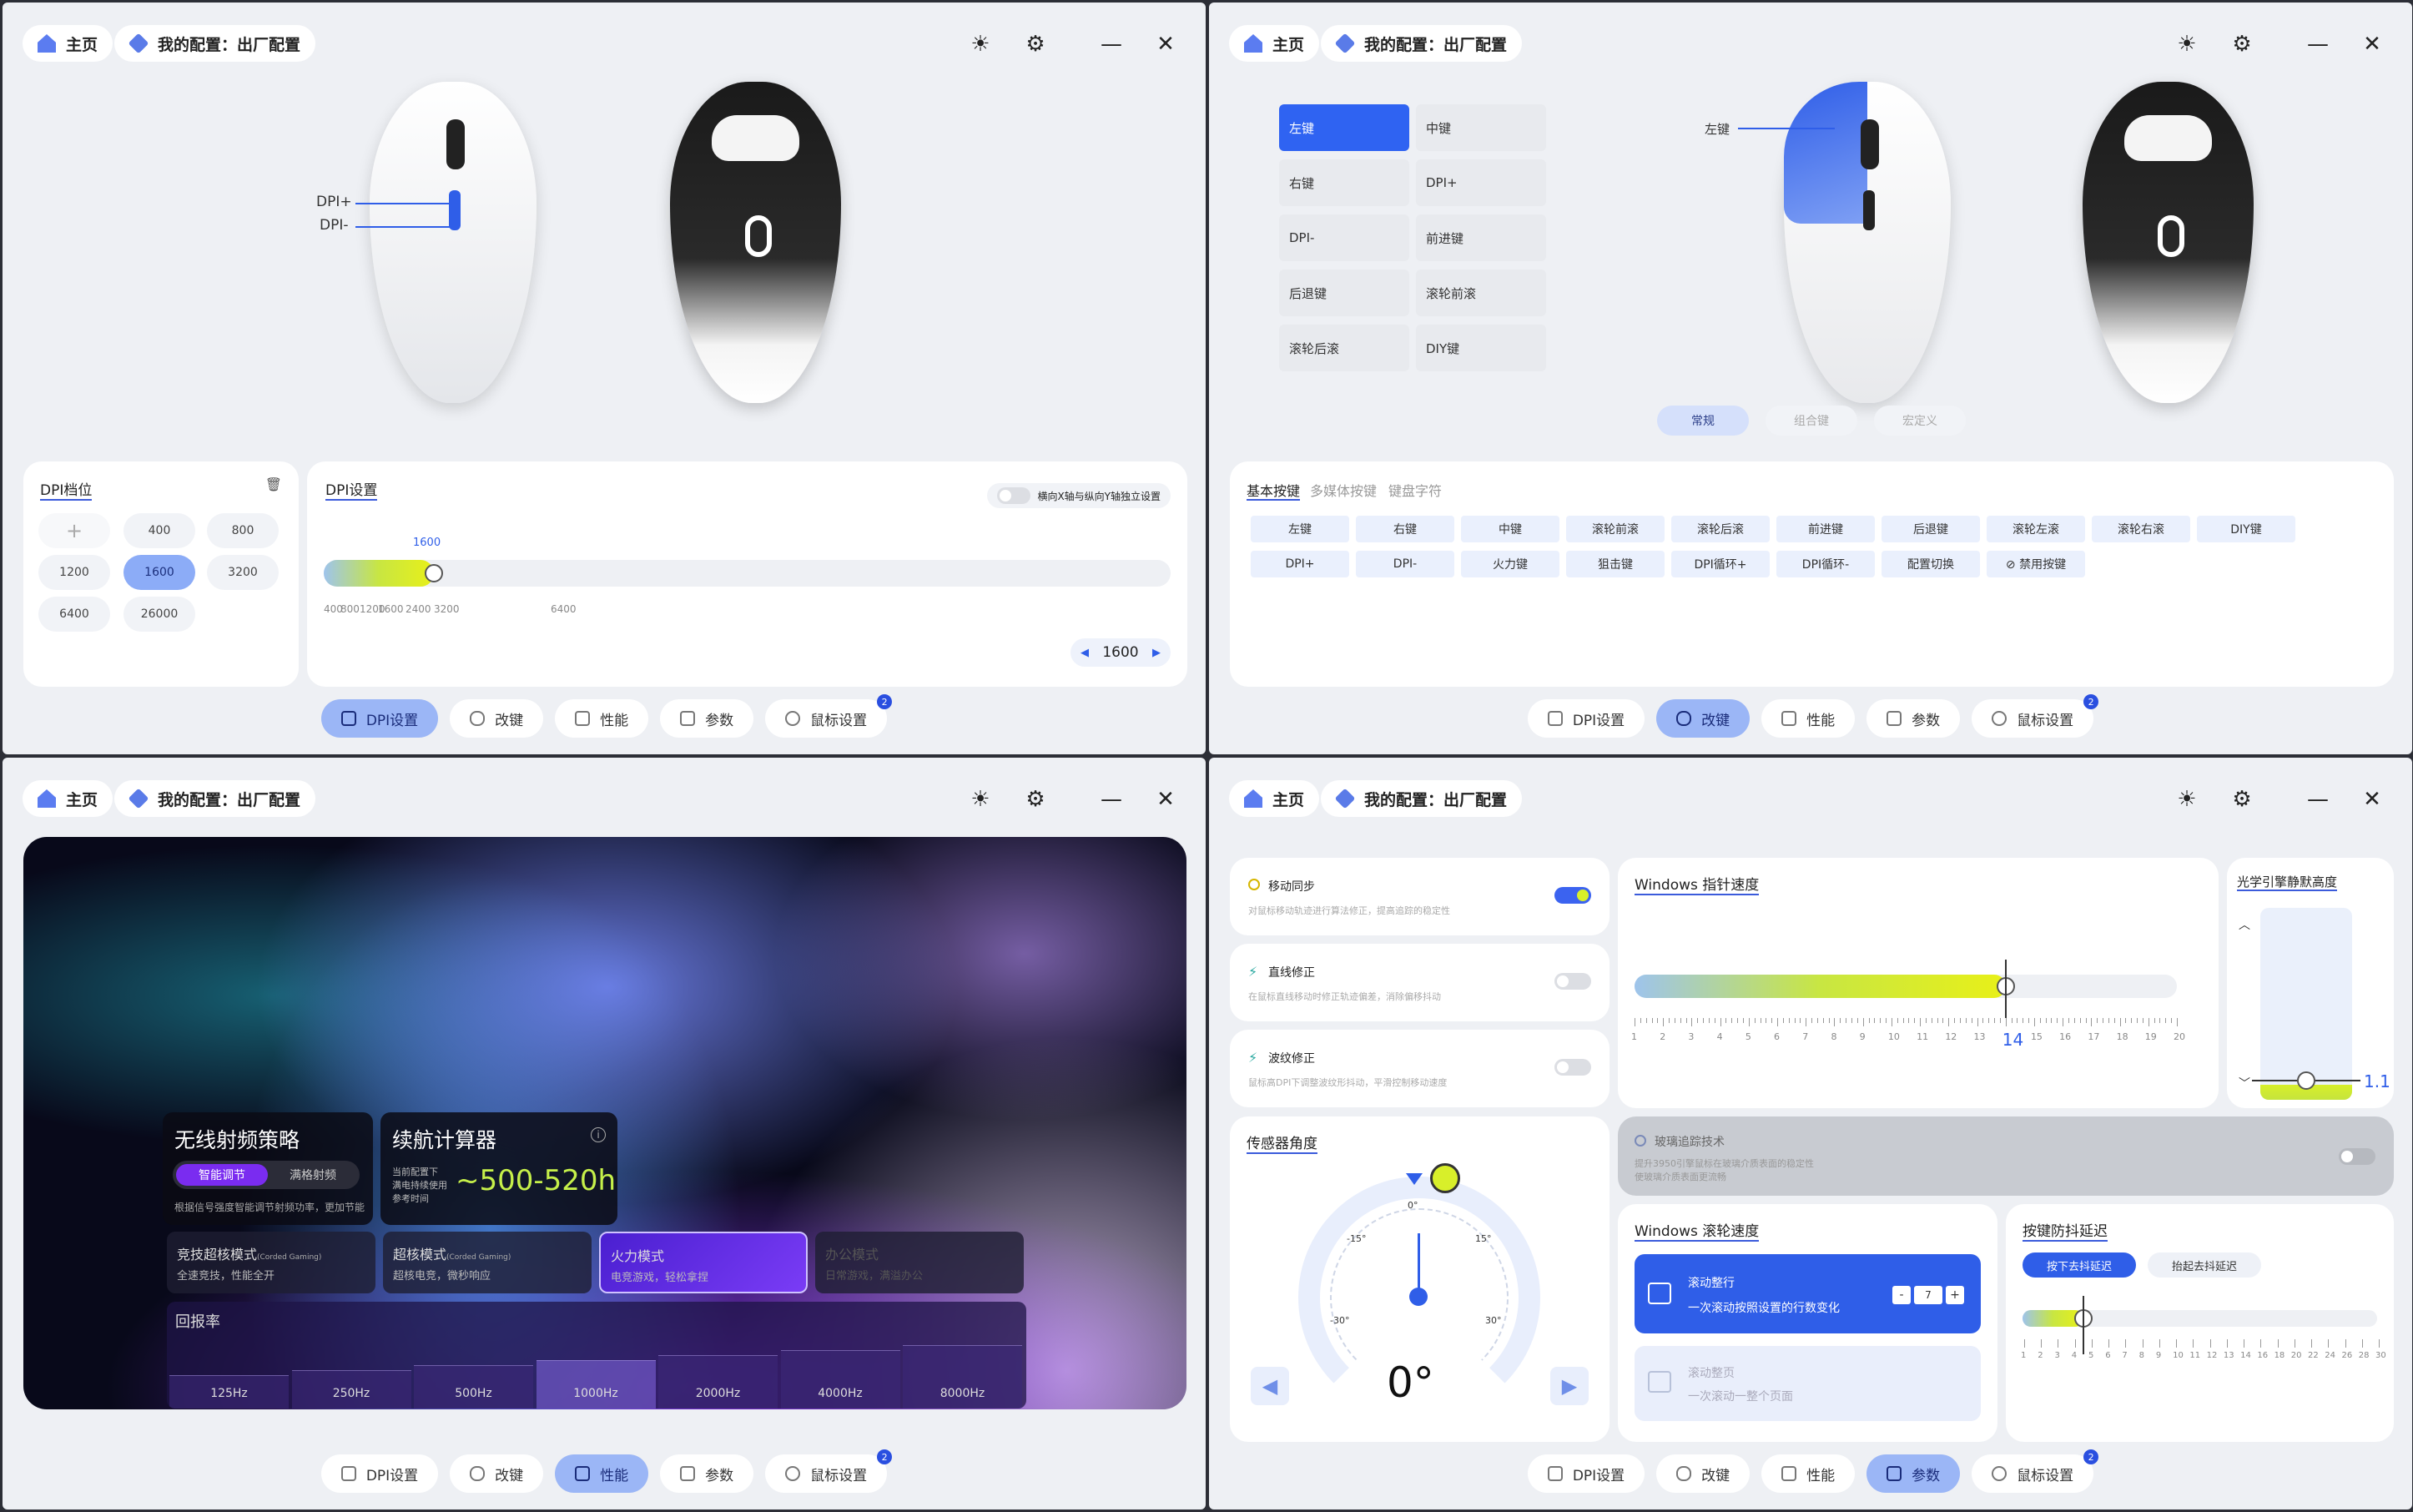 The width and height of the screenshot is (2413, 1512). What do you see at coordinates (1344, 293) in the screenshot?
I see `key-back: 后退键` at bounding box center [1344, 293].